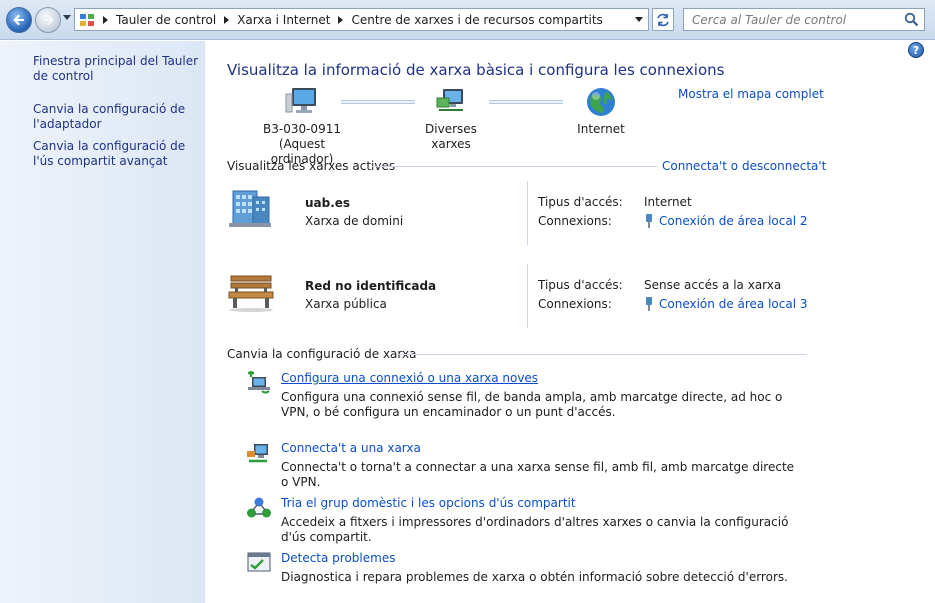  What do you see at coordinates (911, 19) in the screenshot?
I see `search-icon` at bounding box center [911, 19].